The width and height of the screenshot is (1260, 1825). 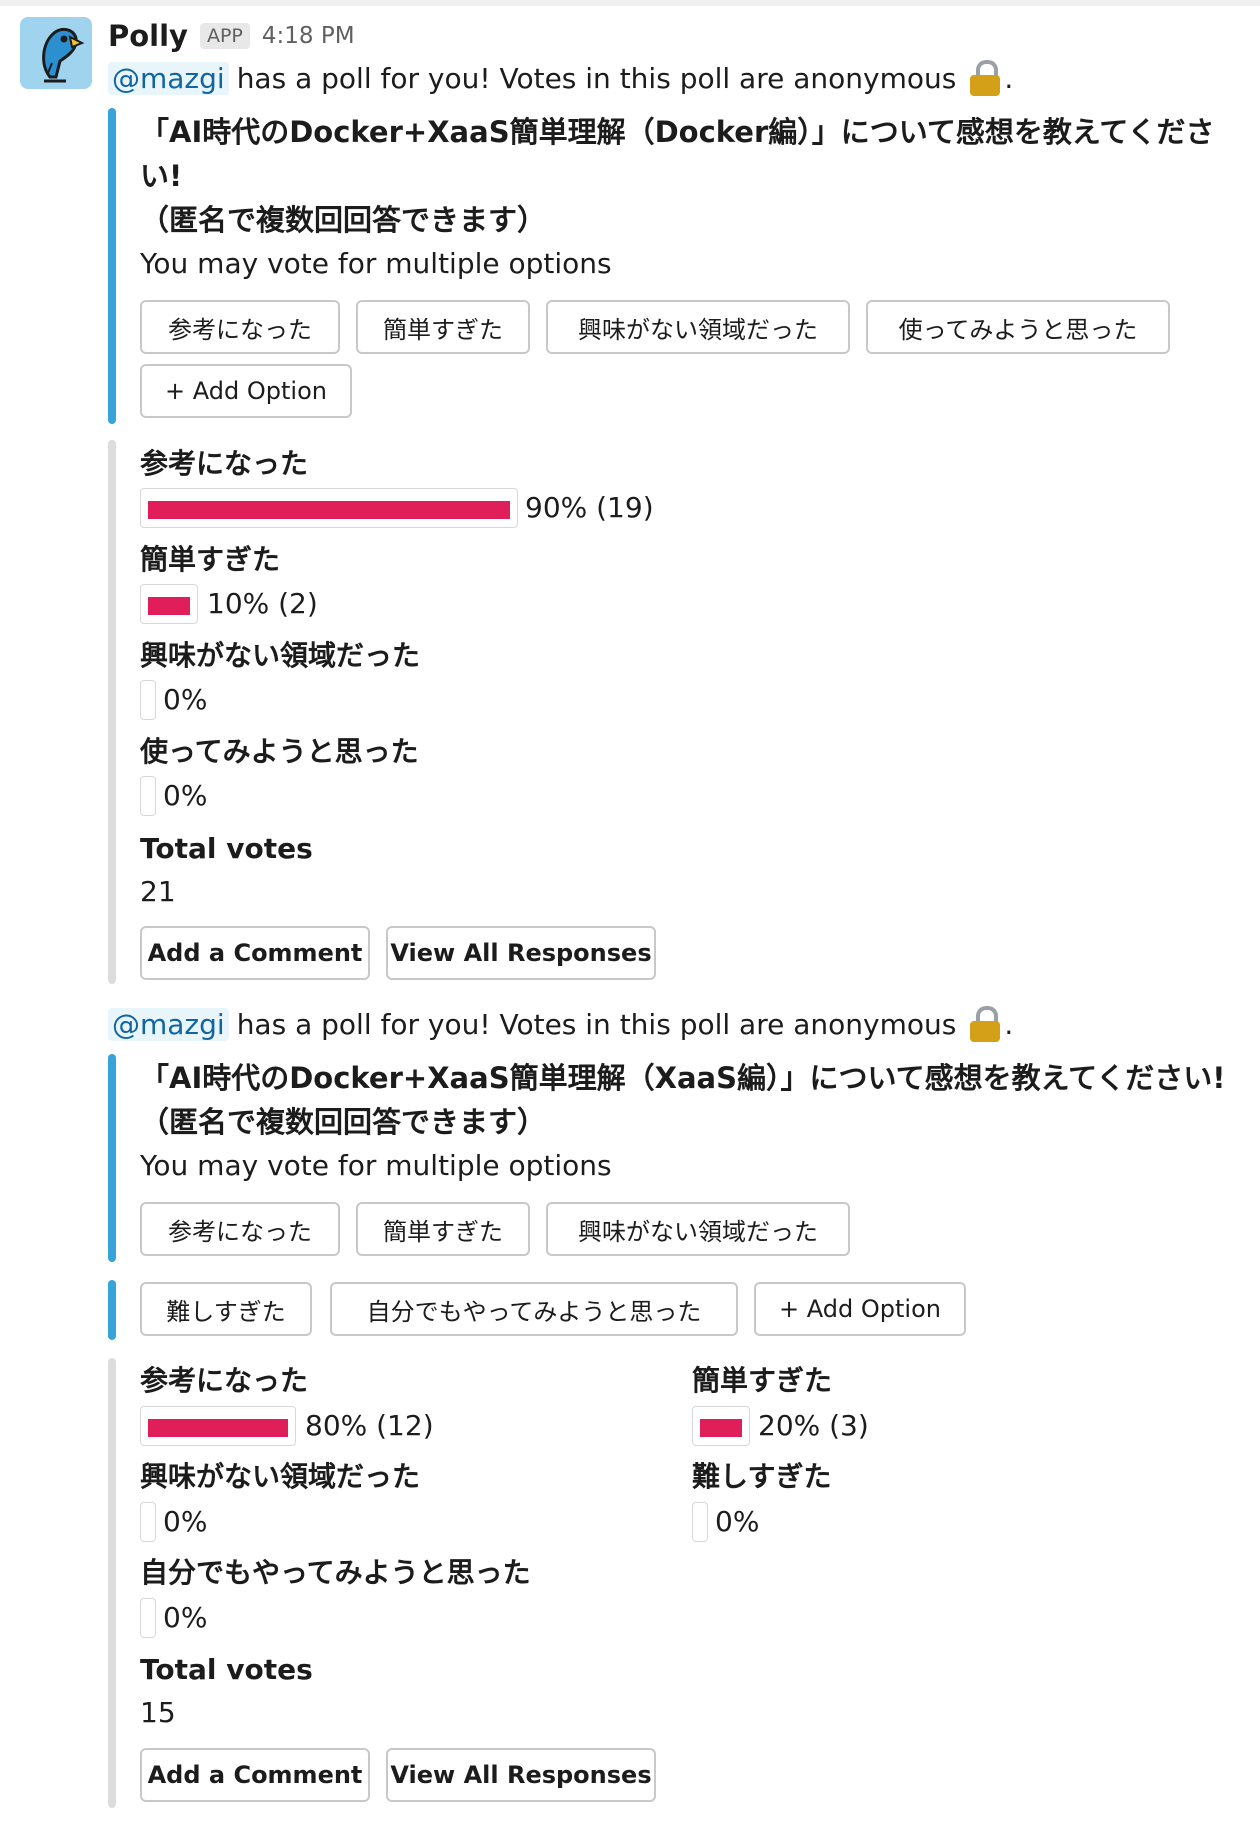 I want to click on result-option-label: 自分でもやってみようと思った, so click(x=335, y=1572).